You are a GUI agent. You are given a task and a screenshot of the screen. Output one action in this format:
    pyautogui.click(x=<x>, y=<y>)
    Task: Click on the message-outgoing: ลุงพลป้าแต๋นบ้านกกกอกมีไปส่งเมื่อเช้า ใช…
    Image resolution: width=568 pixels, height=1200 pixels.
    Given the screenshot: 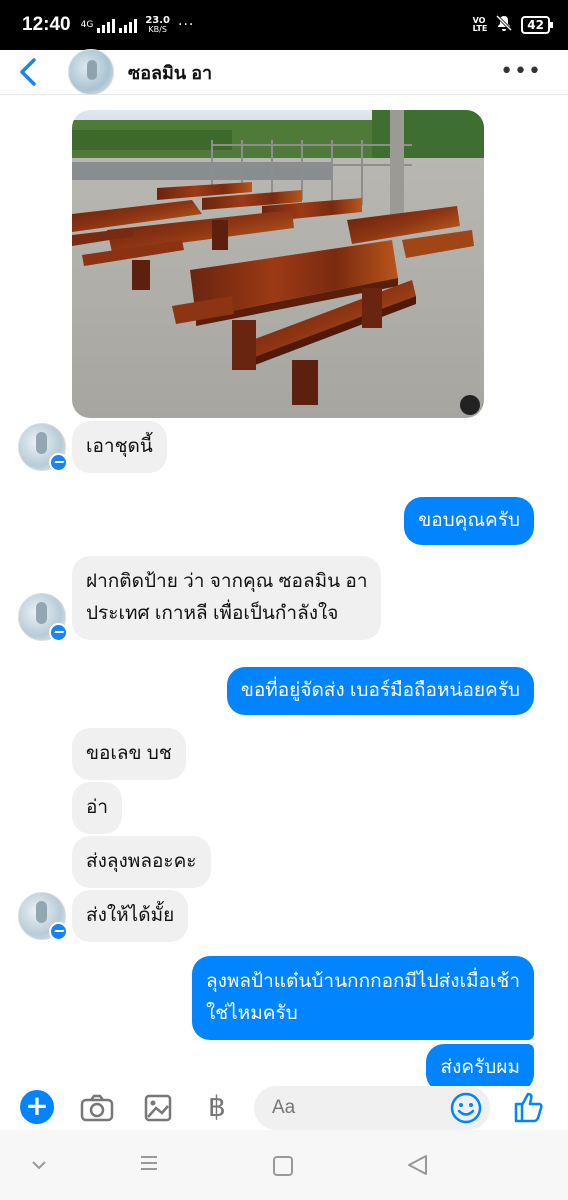 What is the action you would take?
    pyautogui.click(x=362, y=998)
    